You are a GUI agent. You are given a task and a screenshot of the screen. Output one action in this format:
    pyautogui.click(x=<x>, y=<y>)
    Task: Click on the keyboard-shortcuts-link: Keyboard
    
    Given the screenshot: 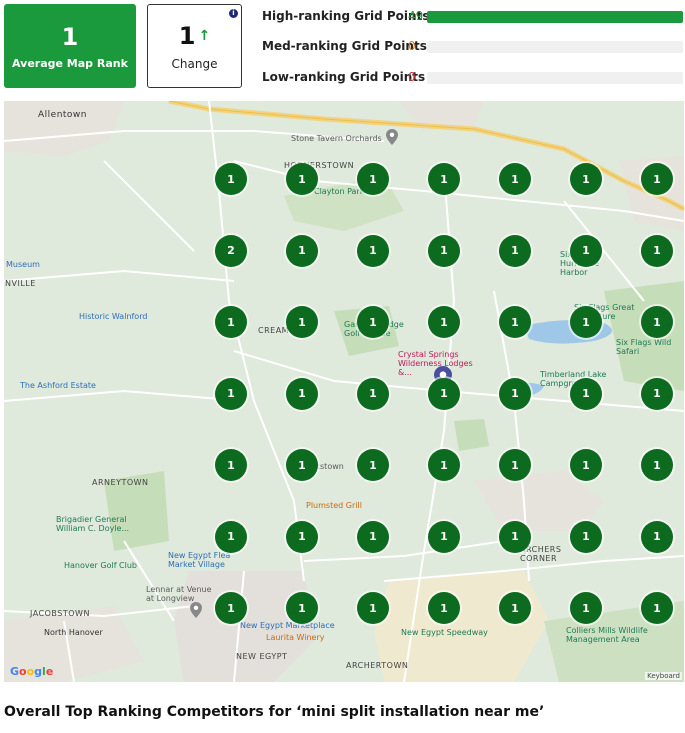 What is the action you would take?
    pyautogui.click(x=663, y=676)
    